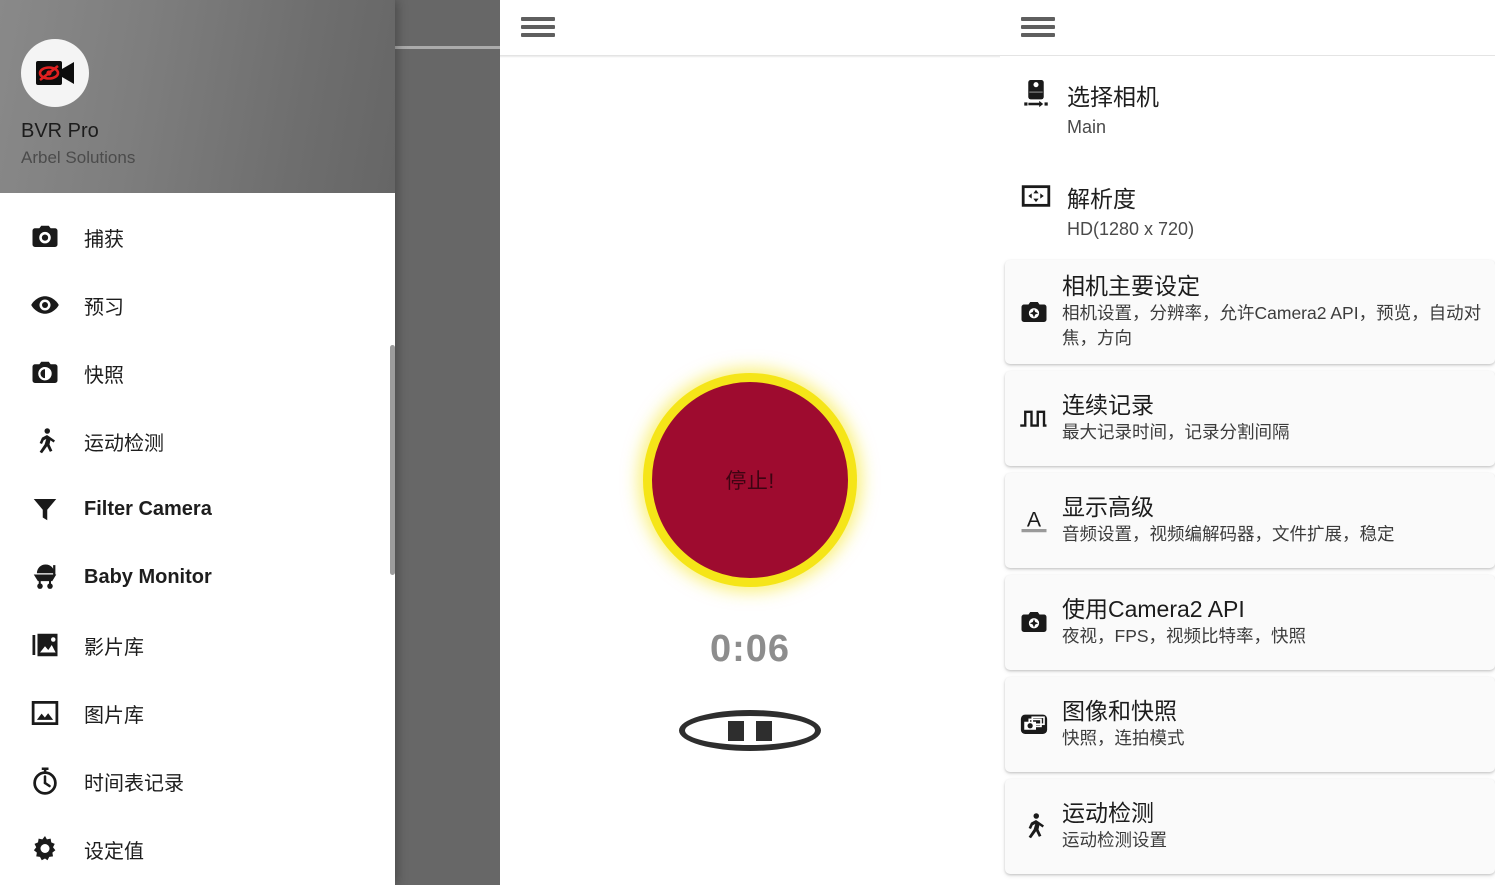 Image resolution: width=1495 pixels, height=885 pixels. Describe the element at coordinates (57, 713) in the screenshot. I see `photo-library-icon` at that location.